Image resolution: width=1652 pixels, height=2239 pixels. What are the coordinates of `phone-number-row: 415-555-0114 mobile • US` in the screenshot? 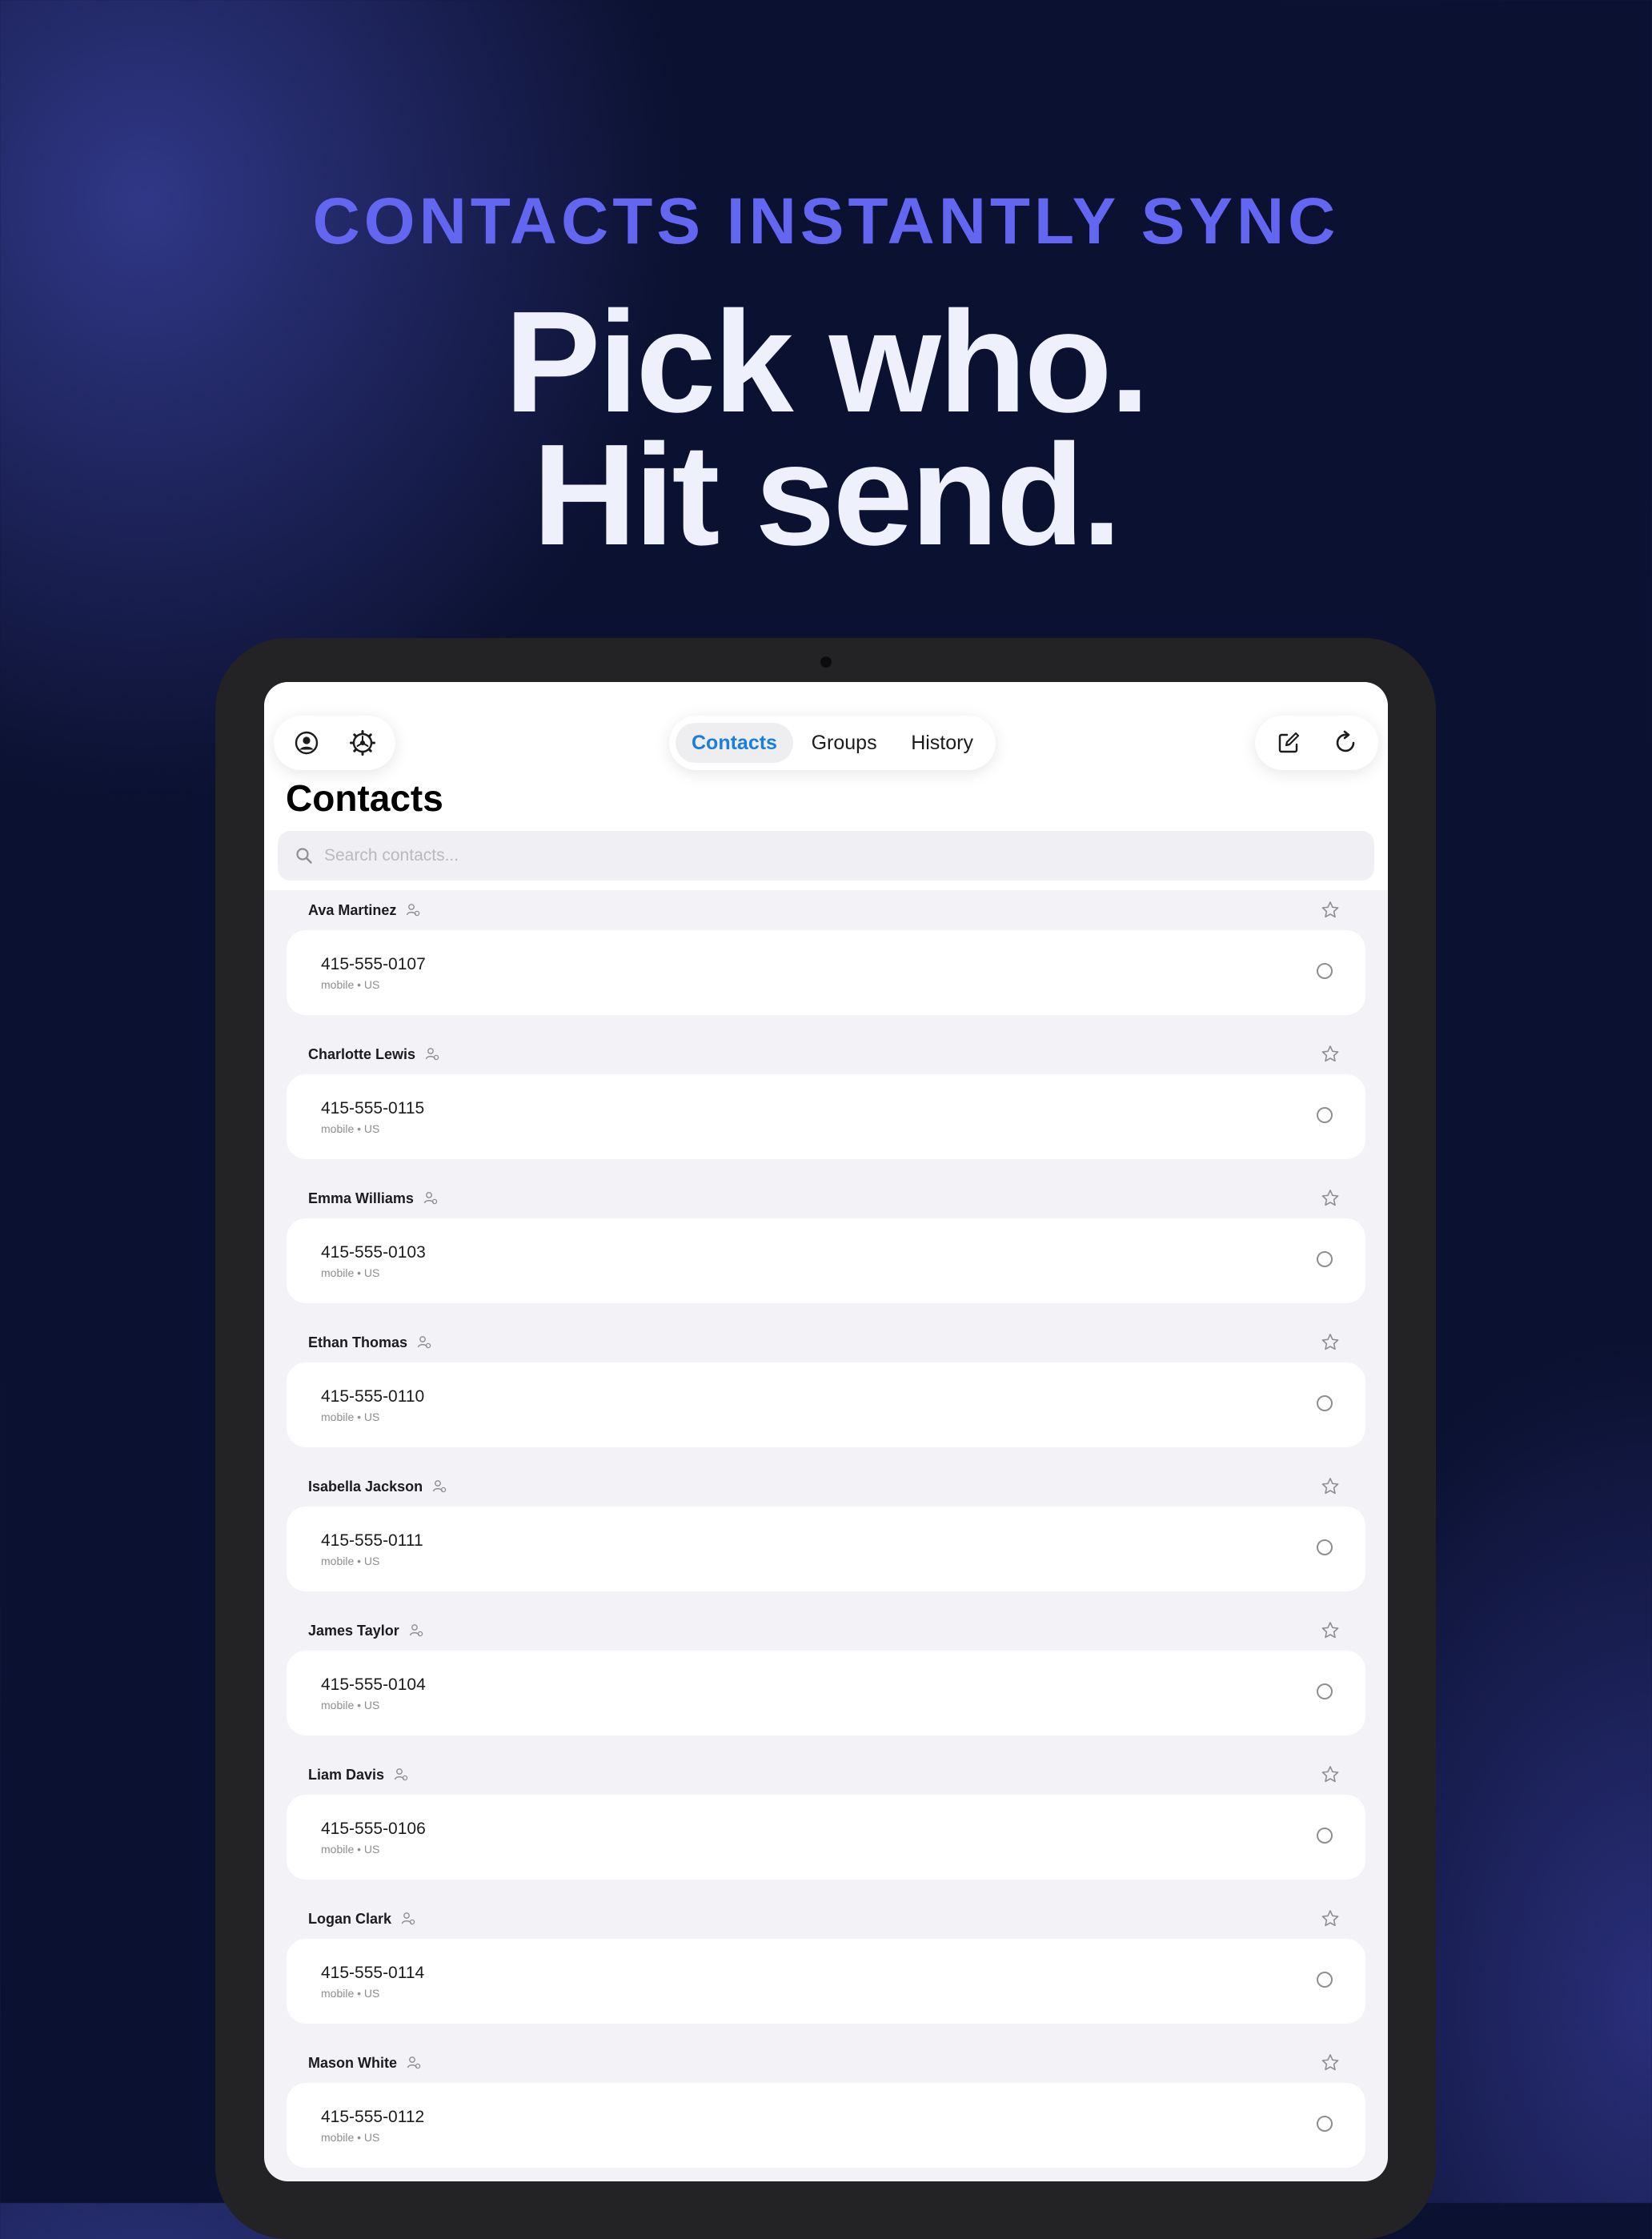 It's located at (826, 1981).